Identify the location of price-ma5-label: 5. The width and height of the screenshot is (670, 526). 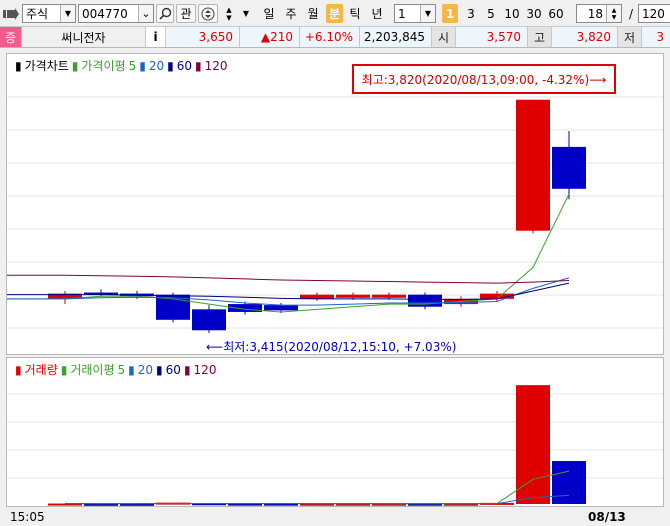
(132, 65).